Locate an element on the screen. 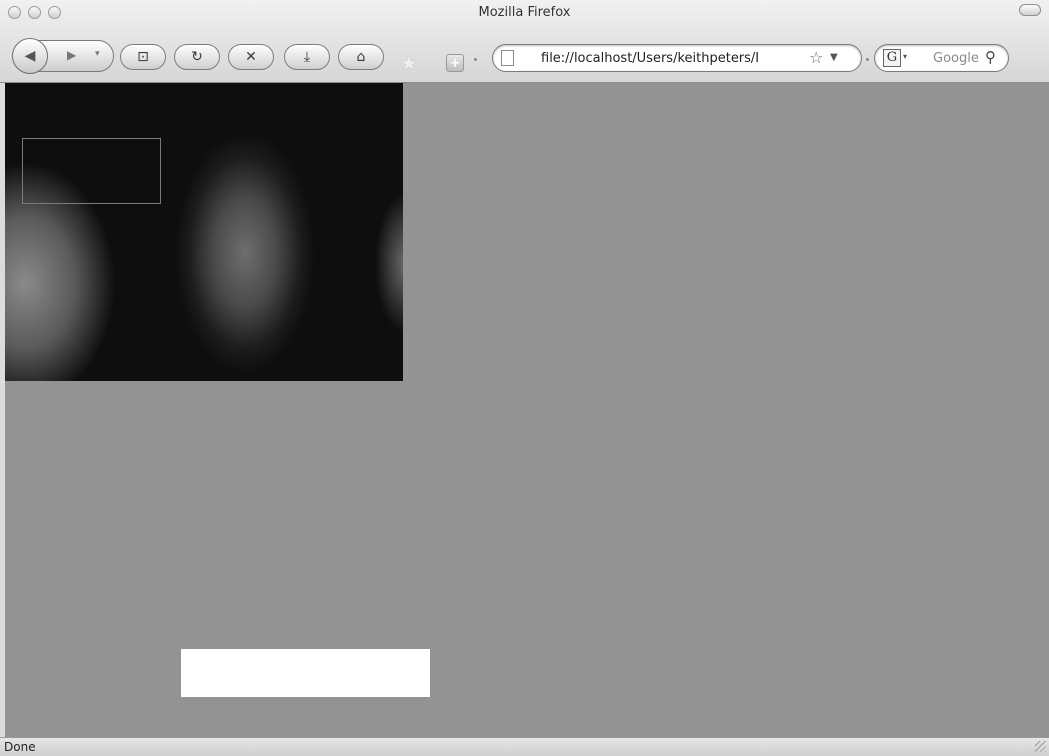  reload-icon: ↻ is located at coordinates (197, 57).